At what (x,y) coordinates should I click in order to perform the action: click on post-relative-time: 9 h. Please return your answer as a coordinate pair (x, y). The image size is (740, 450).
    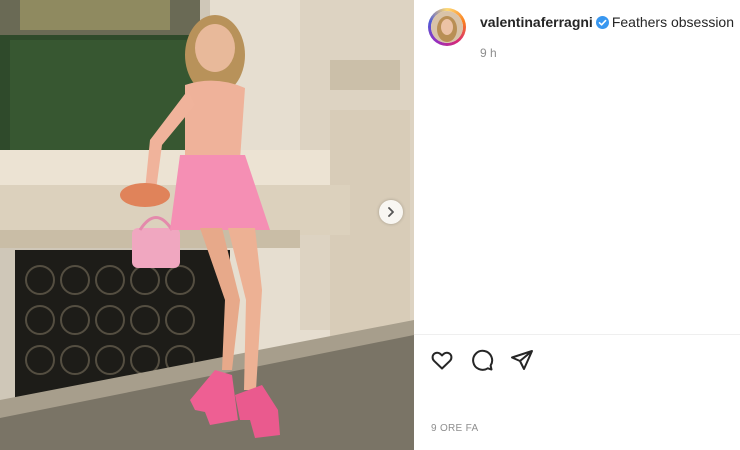
    Looking at the image, I should click on (488, 53).